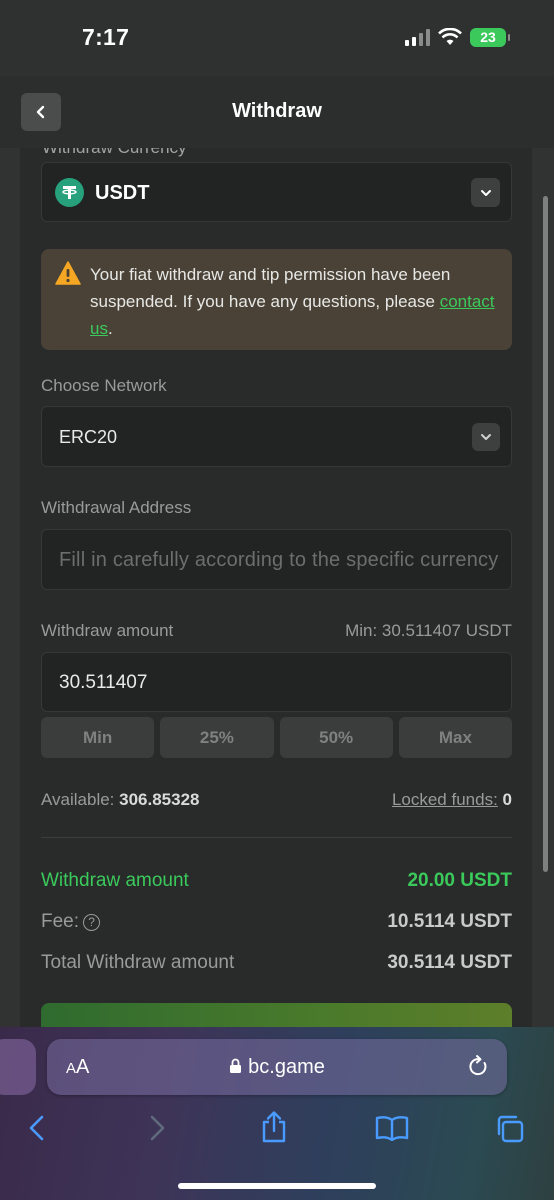 This screenshot has width=554, height=1200. I want to click on currency-value: USDT, so click(122, 193).